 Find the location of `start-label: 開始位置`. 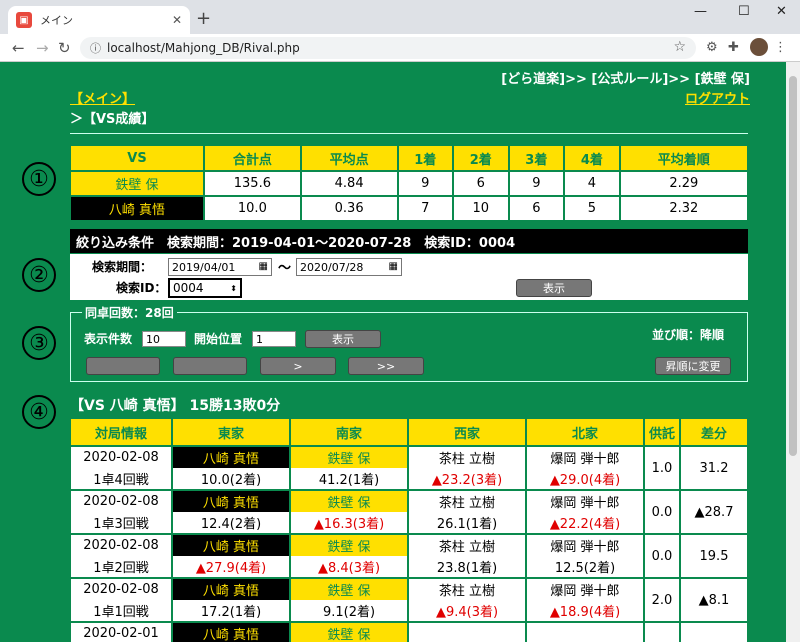

start-label: 開始位置 is located at coordinates (218, 339).